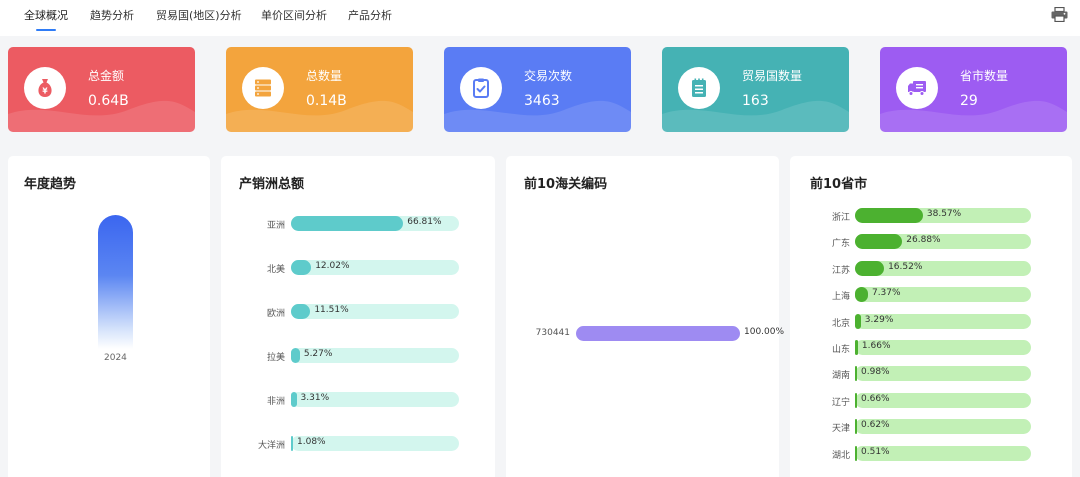 Image resolution: width=1080 pixels, height=477 pixels. Describe the element at coordinates (840, 323) in the screenshot. I see `bar-label: 北京` at that location.